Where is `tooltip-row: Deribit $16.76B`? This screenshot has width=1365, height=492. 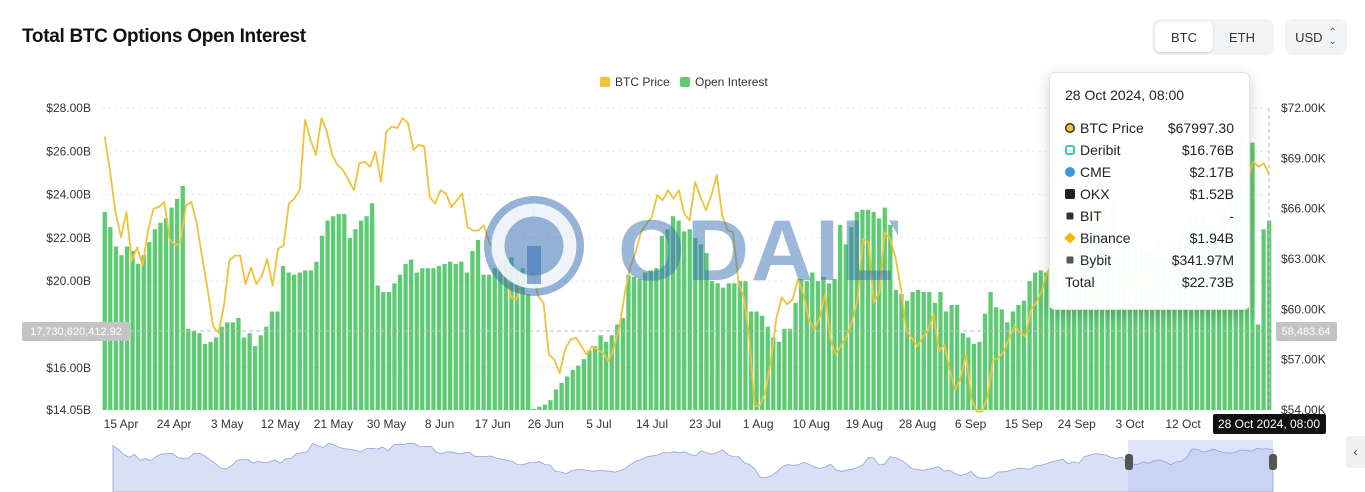 tooltip-row: Deribit $16.76B is located at coordinates (1149, 150).